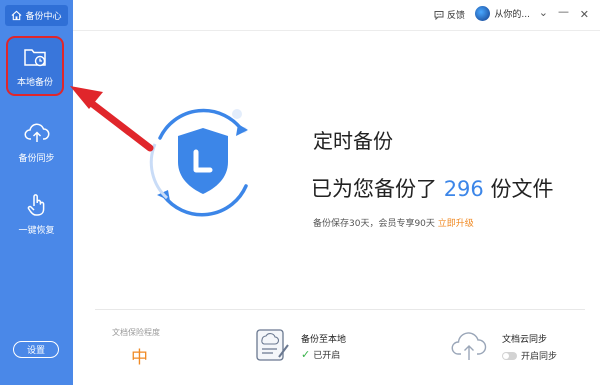 This screenshot has height=385, width=600. Describe the element at coordinates (463, 189) in the screenshot. I see `file-count: 296` at that location.